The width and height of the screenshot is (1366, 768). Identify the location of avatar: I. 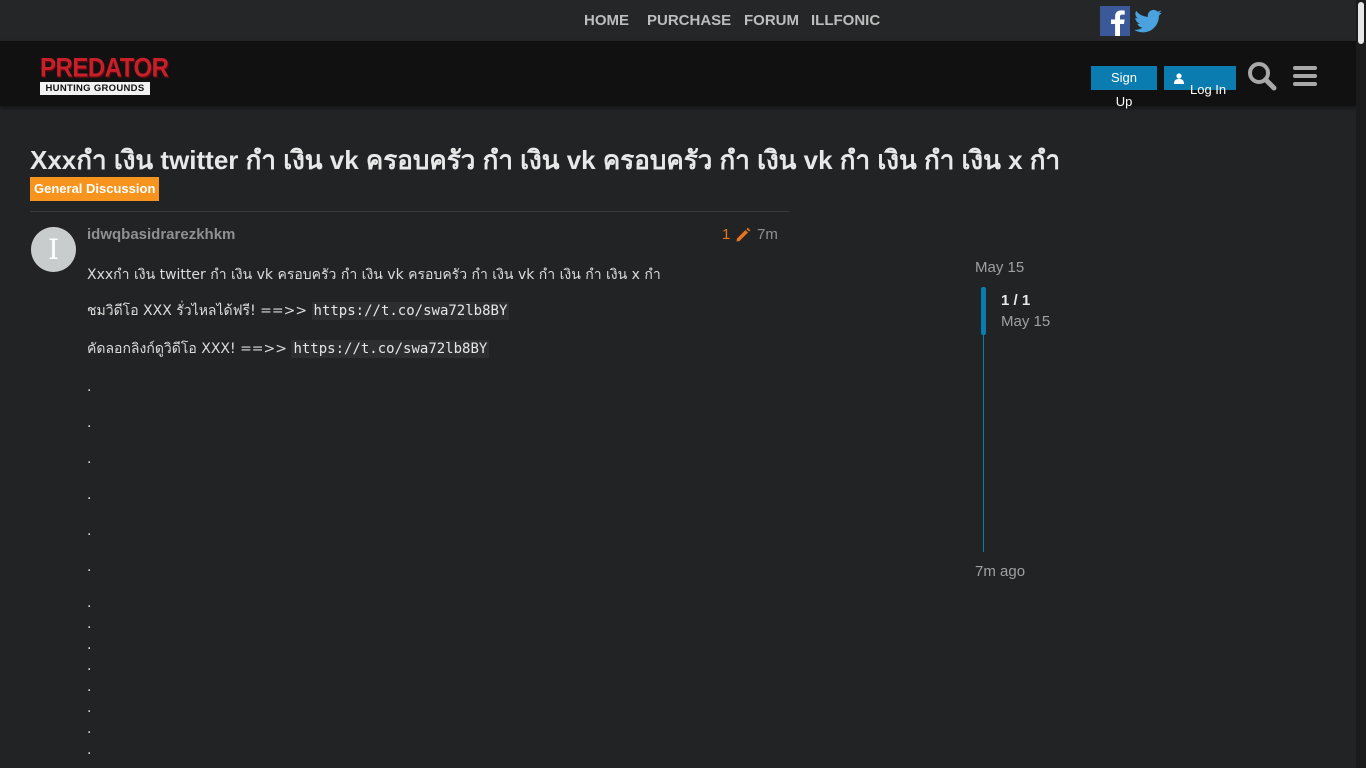
(53, 249).